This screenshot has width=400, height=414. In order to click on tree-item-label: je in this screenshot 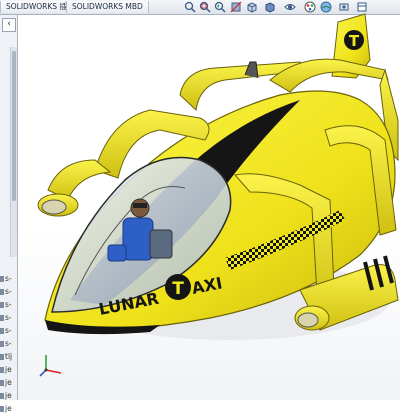, I will do `click(8, 408)`.